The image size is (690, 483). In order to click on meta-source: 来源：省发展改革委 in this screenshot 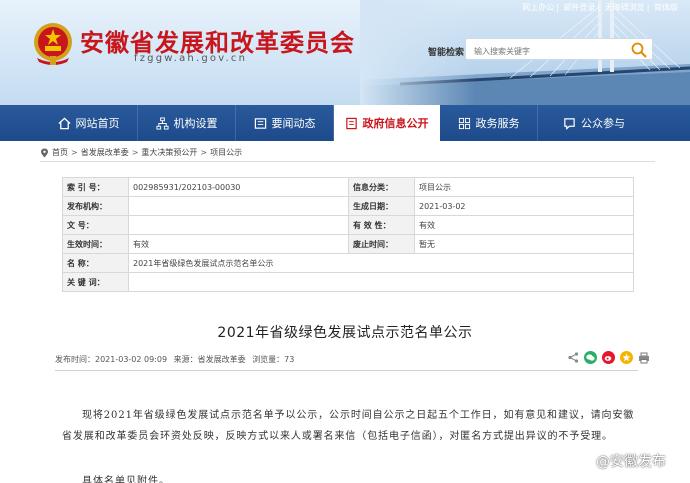, I will do `click(209, 359)`.